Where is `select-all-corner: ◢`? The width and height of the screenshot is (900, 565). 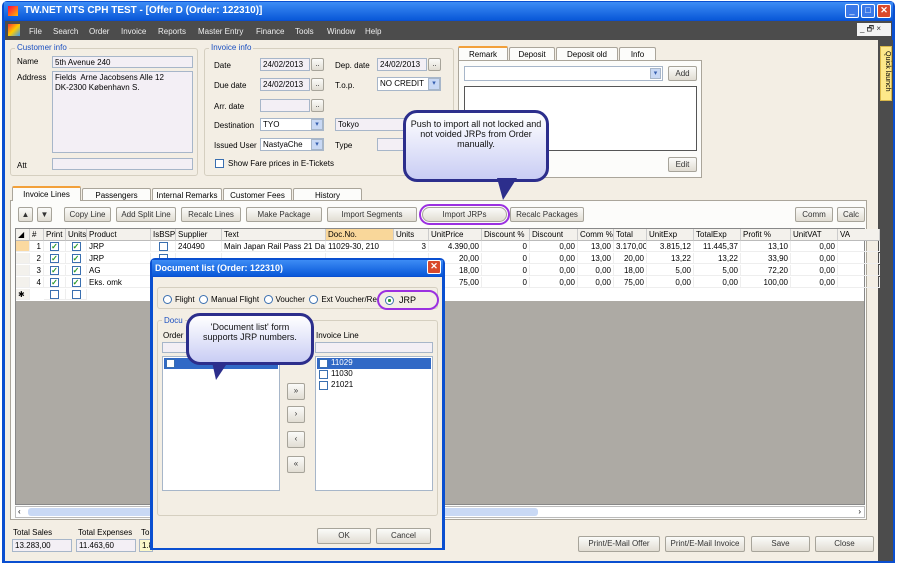 select-all-corner: ◢ is located at coordinates (23, 235).